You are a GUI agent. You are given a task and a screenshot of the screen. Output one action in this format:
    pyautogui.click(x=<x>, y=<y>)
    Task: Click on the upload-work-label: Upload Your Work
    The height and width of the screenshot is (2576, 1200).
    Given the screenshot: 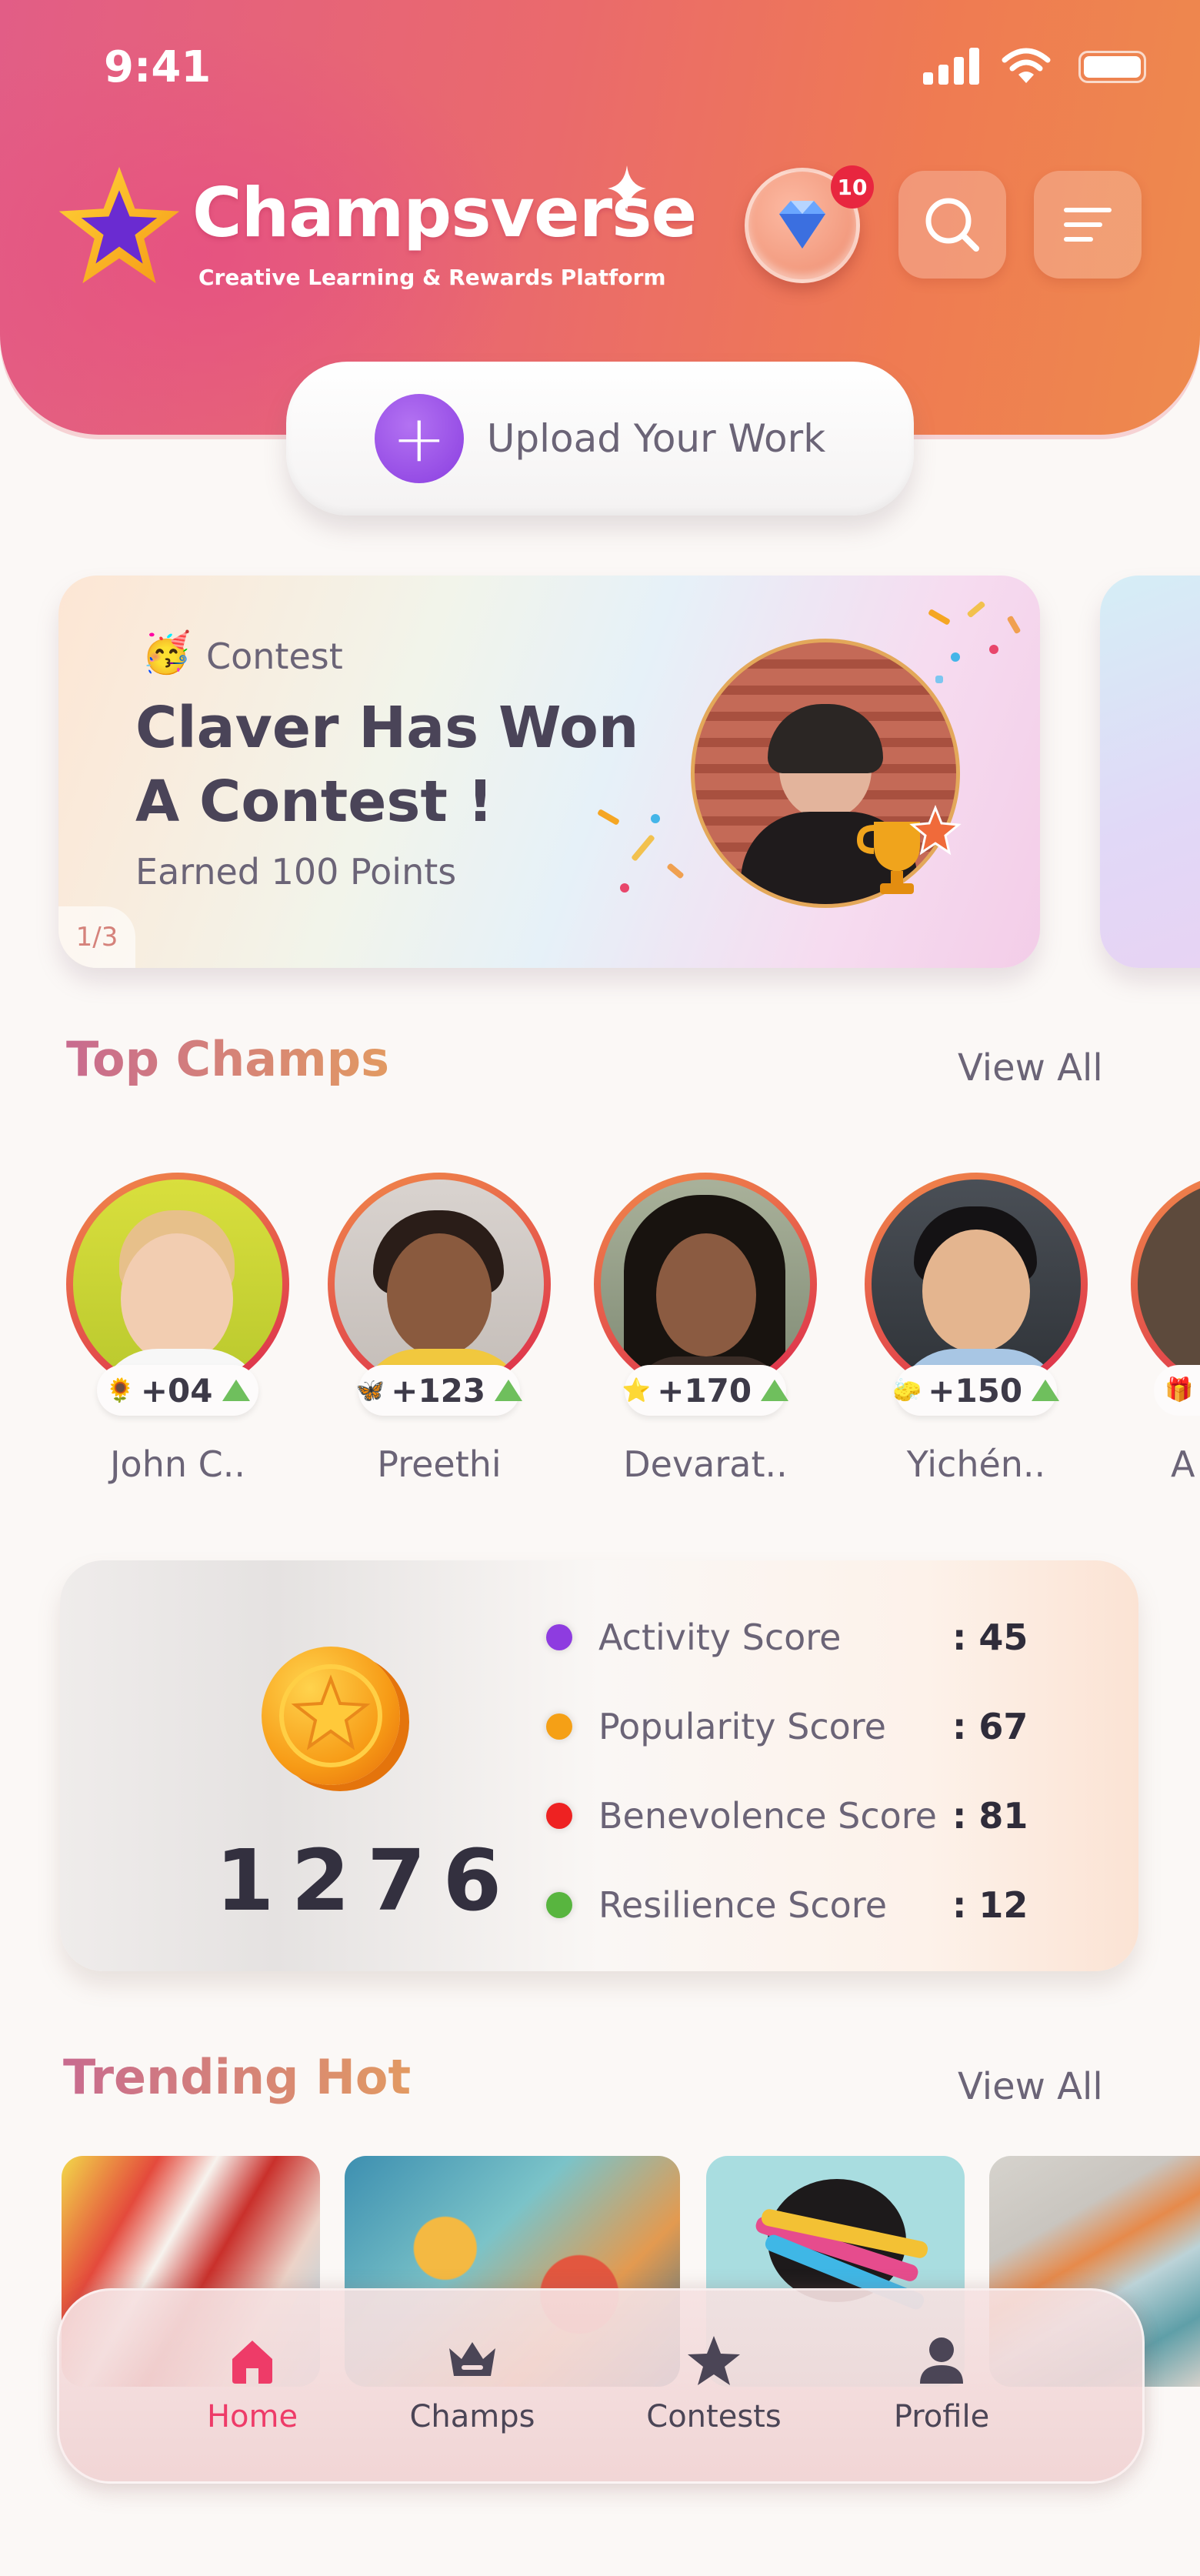 What is the action you would take?
    pyautogui.click(x=656, y=438)
    